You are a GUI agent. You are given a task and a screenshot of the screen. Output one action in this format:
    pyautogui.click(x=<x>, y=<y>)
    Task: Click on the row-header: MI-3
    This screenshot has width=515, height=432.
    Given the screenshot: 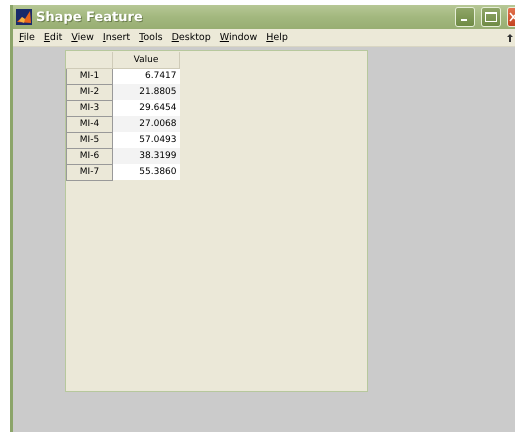 What is the action you would take?
    pyautogui.click(x=89, y=108)
    